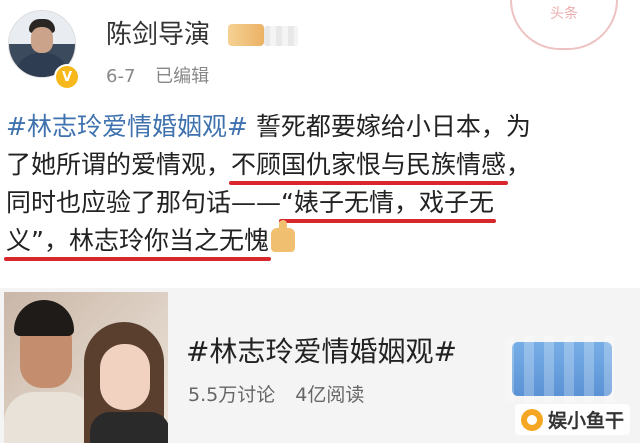 The height and width of the screenshot is (443, 640). I want to click on underlined-text: “婊子无情，戏子无, so click(387, 202).